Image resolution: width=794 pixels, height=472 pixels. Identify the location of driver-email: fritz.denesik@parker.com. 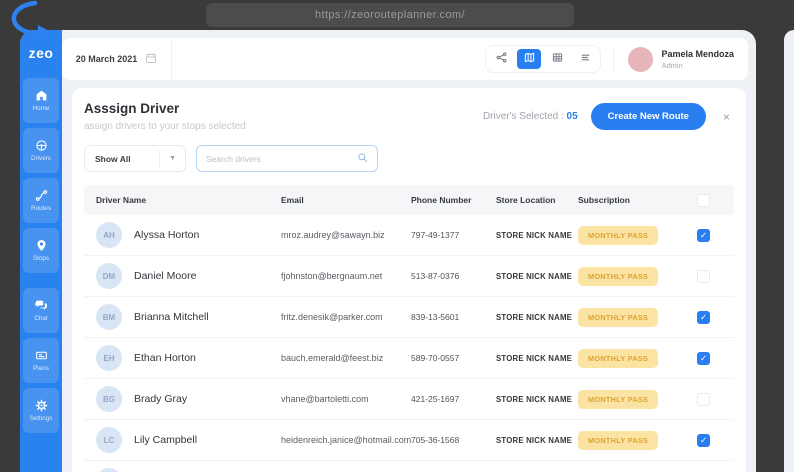
(332, 317).